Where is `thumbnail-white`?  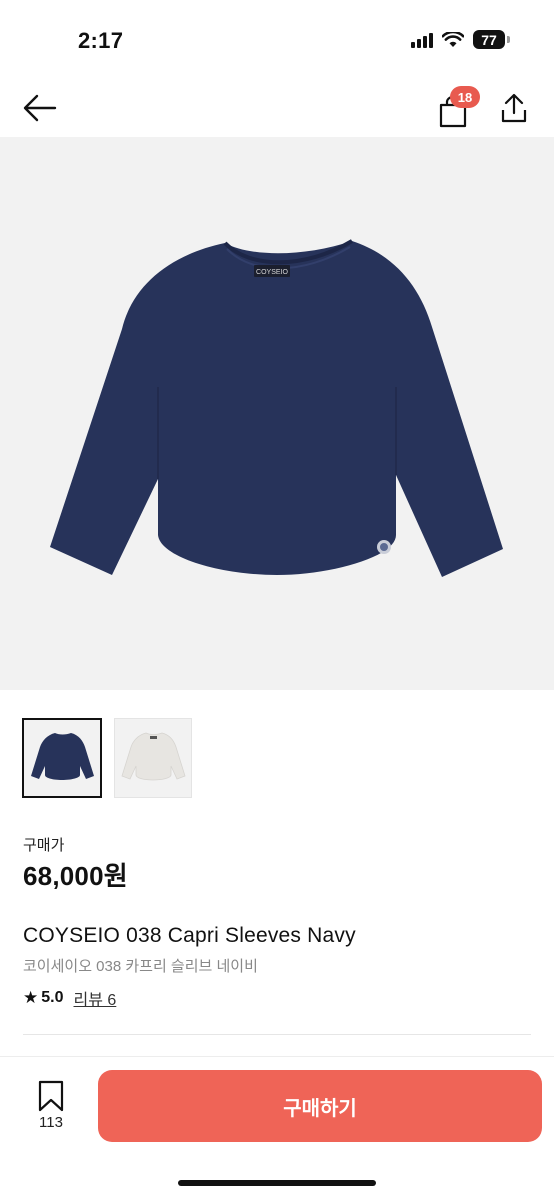 thumbnail-white is located at coordinates (153, 758).